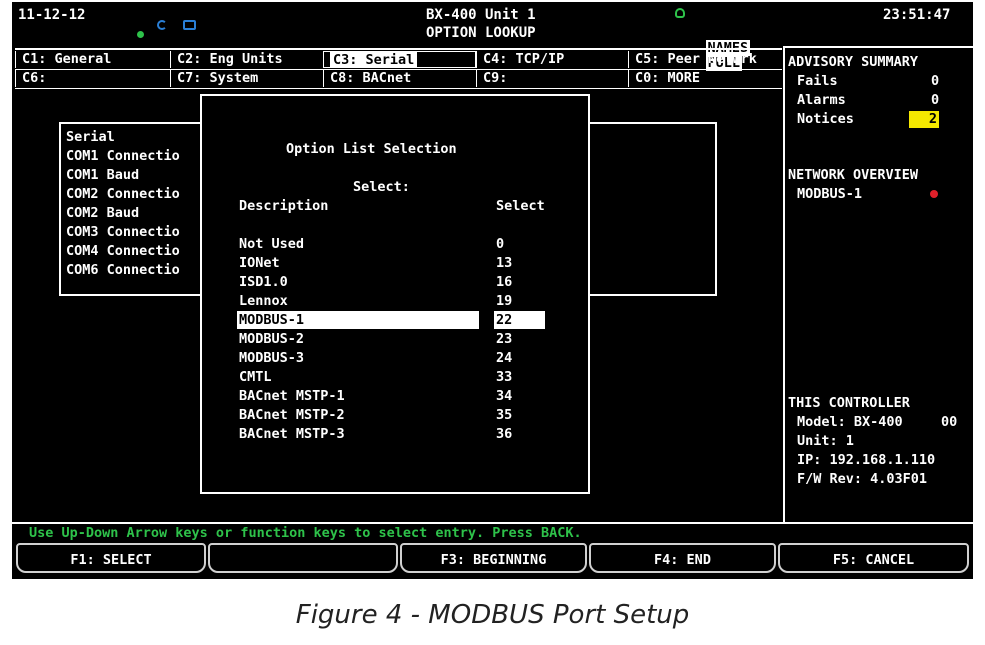  Describe the element at coordinates (680, 13) in the screenshot. I see `lock-icon` at that location.